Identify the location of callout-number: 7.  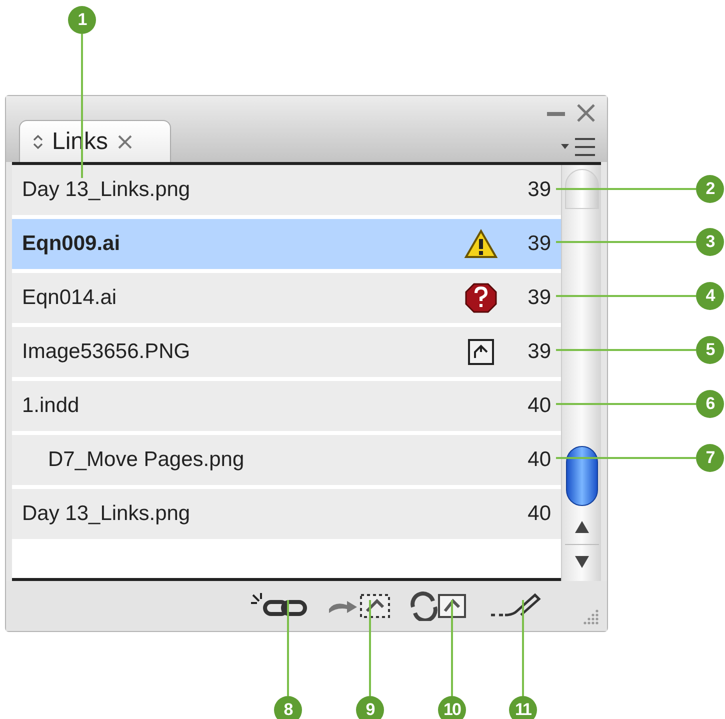
(710, 458).